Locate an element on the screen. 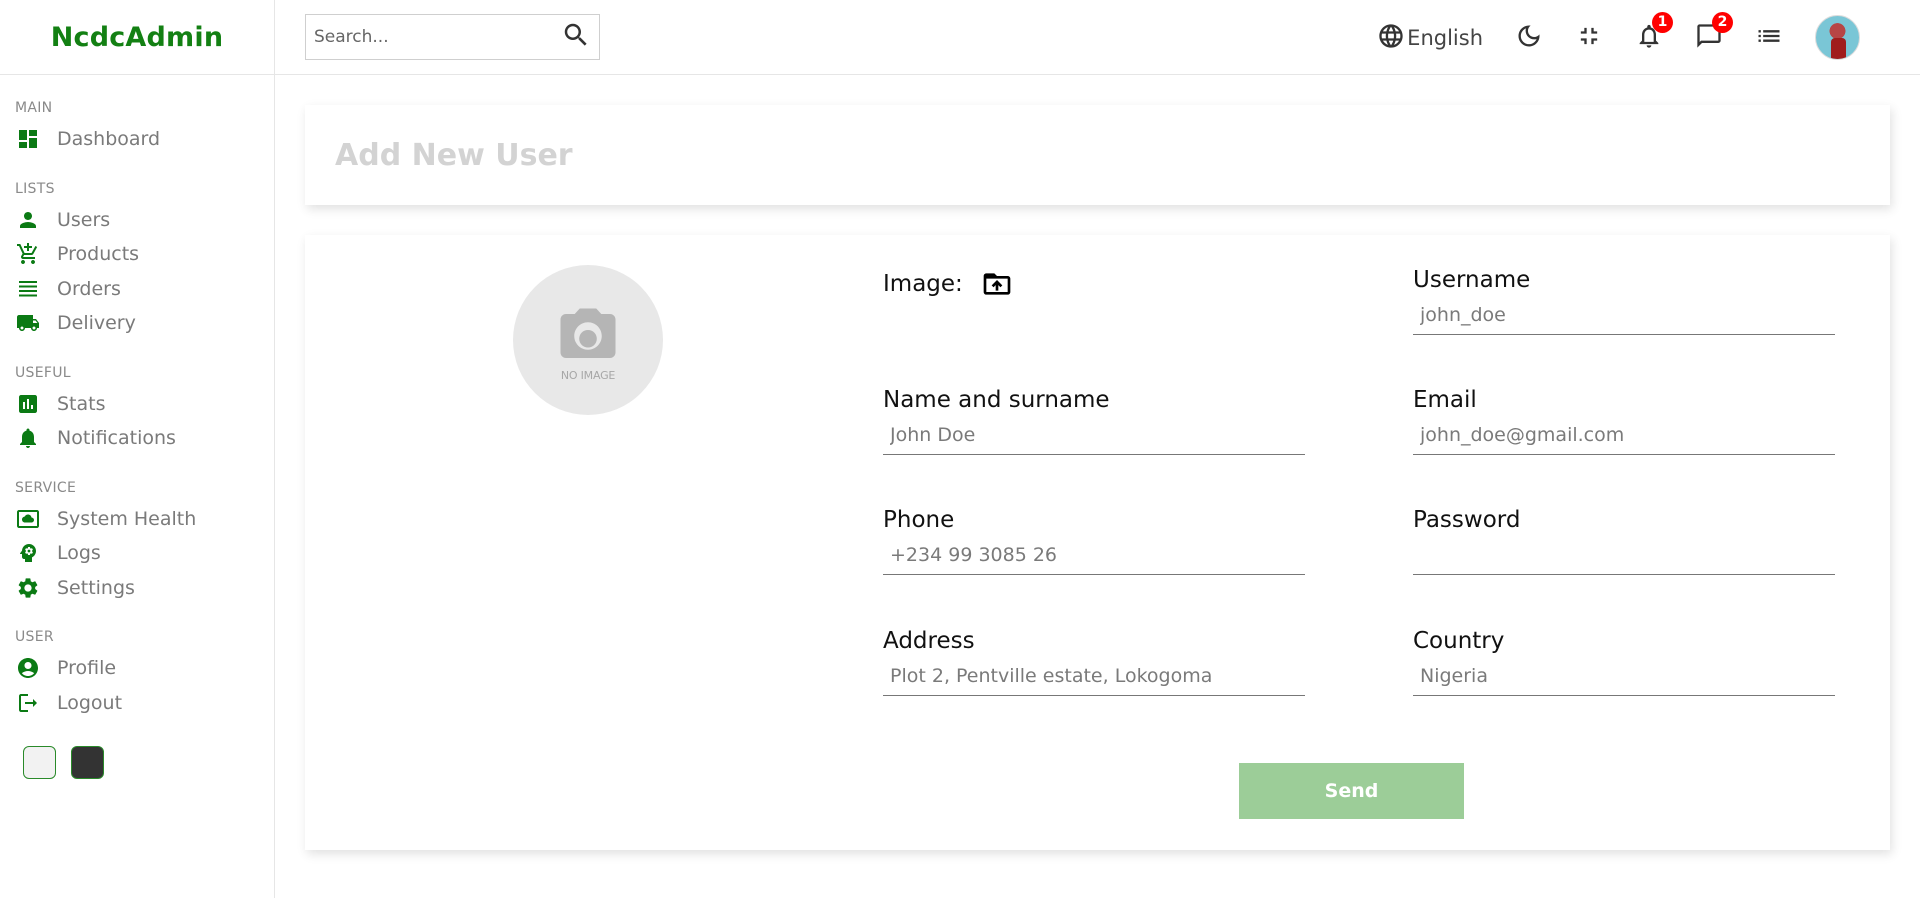 Image resolution: width=1920 pixels, height=898 pixels. sidebar-item-label: Profile is located at coordinates (87, 668).